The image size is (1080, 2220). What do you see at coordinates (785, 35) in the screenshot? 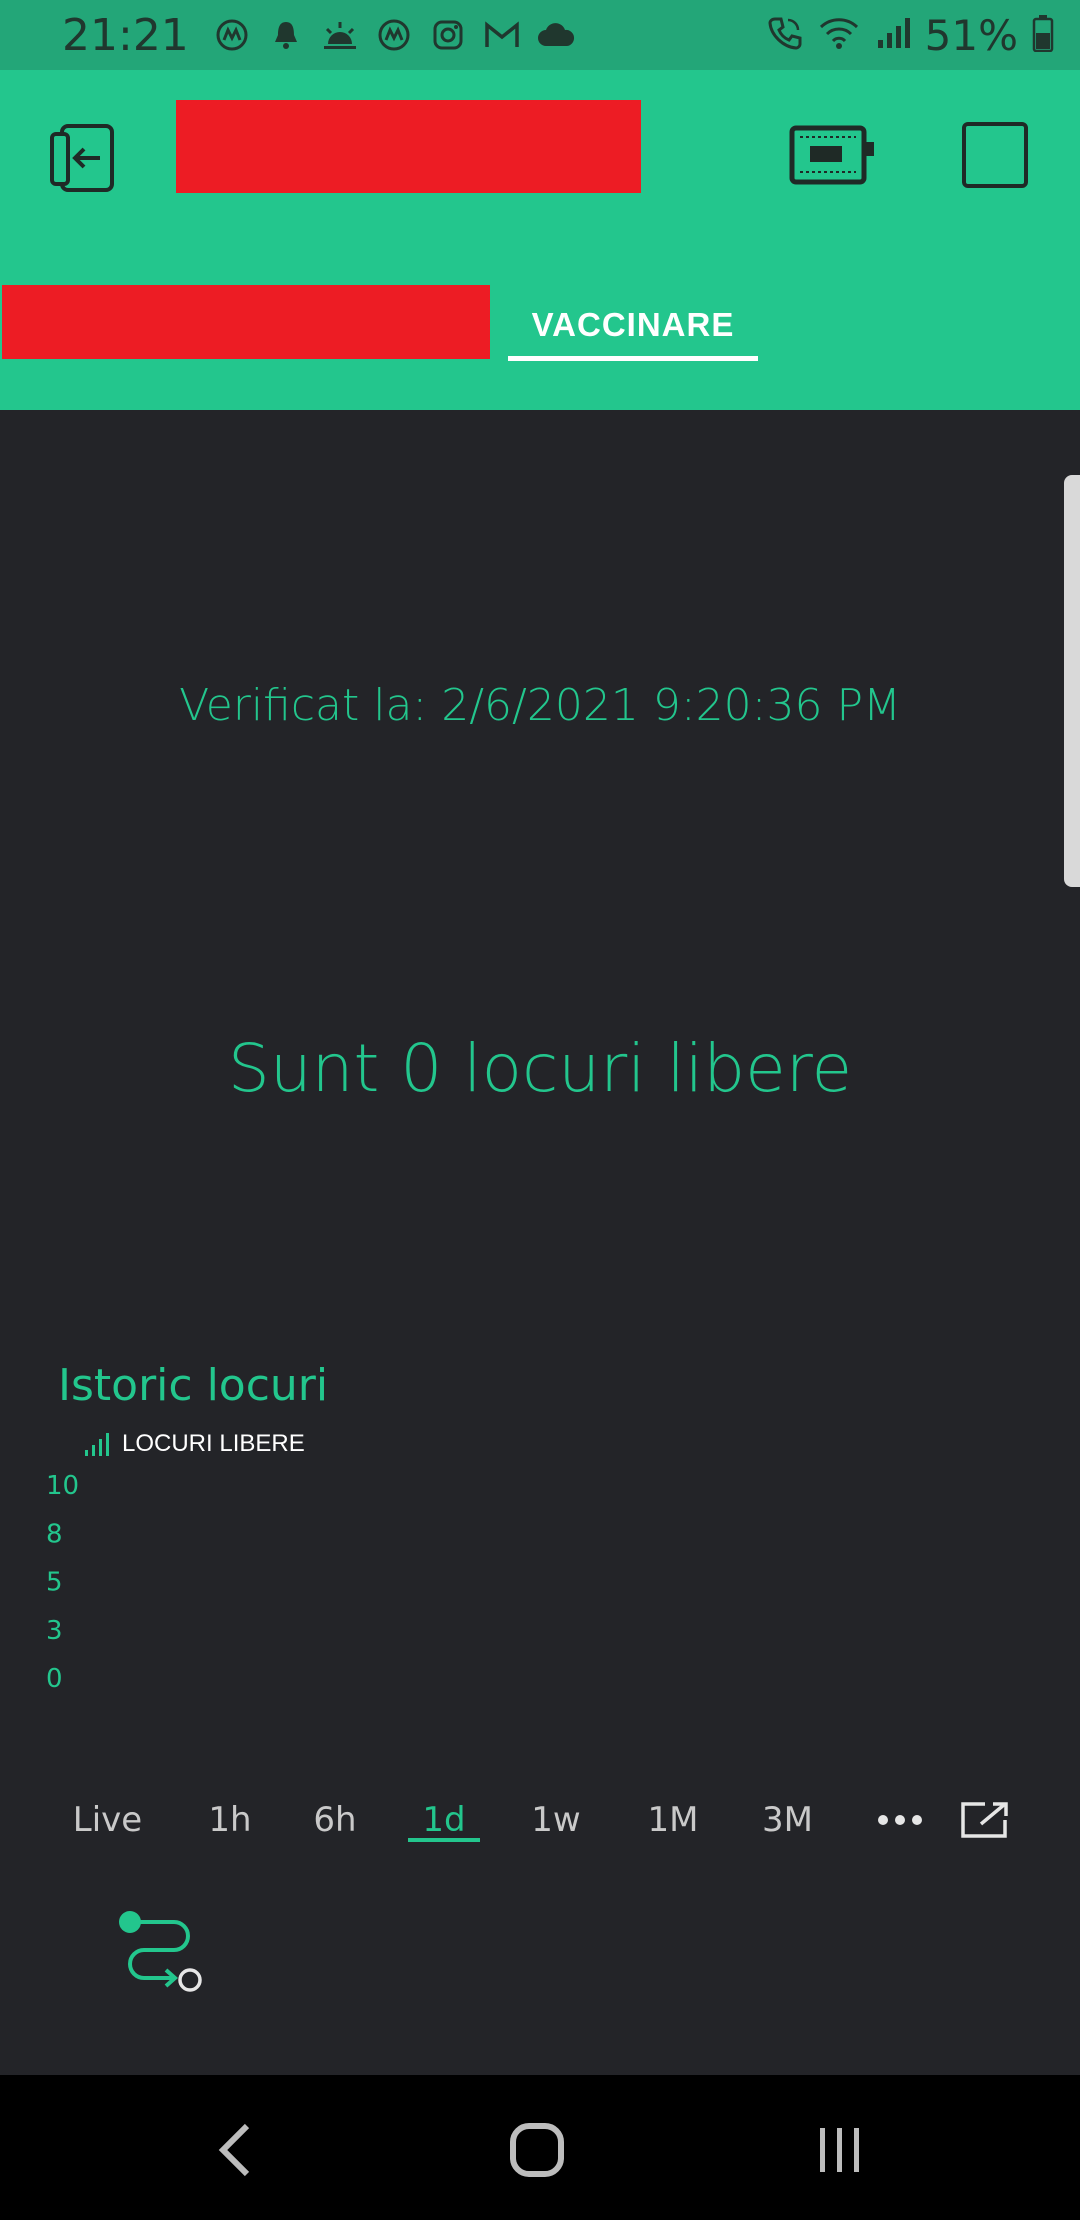
I see `call-icon` at bounding box center [785, 35].